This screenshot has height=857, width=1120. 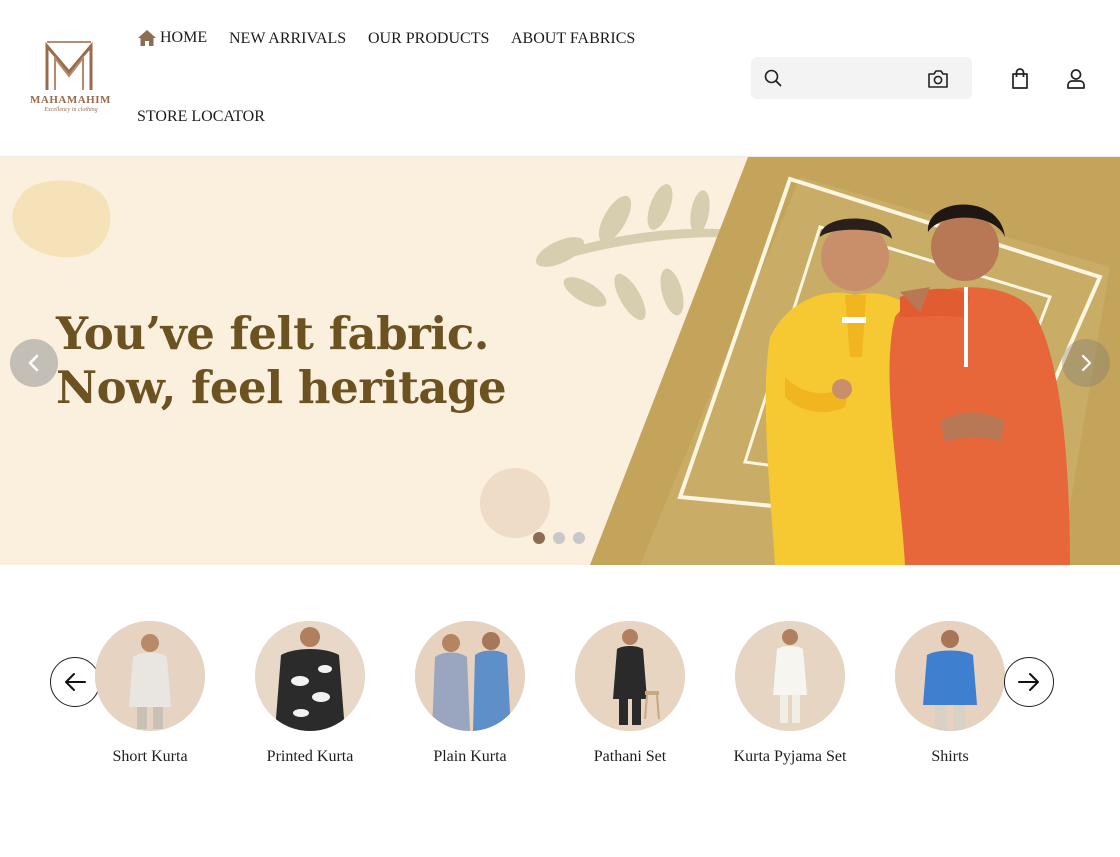 I want to click on search-bar, so click(x=861, y=78).